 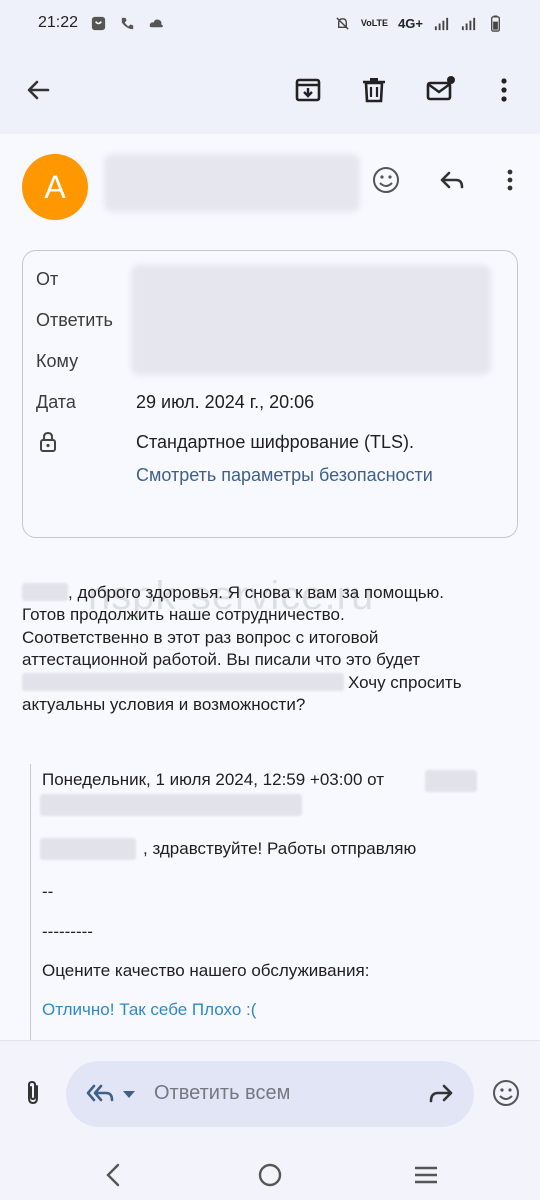 I want to click on network-type: 4G+, so click(x=410, y=23).